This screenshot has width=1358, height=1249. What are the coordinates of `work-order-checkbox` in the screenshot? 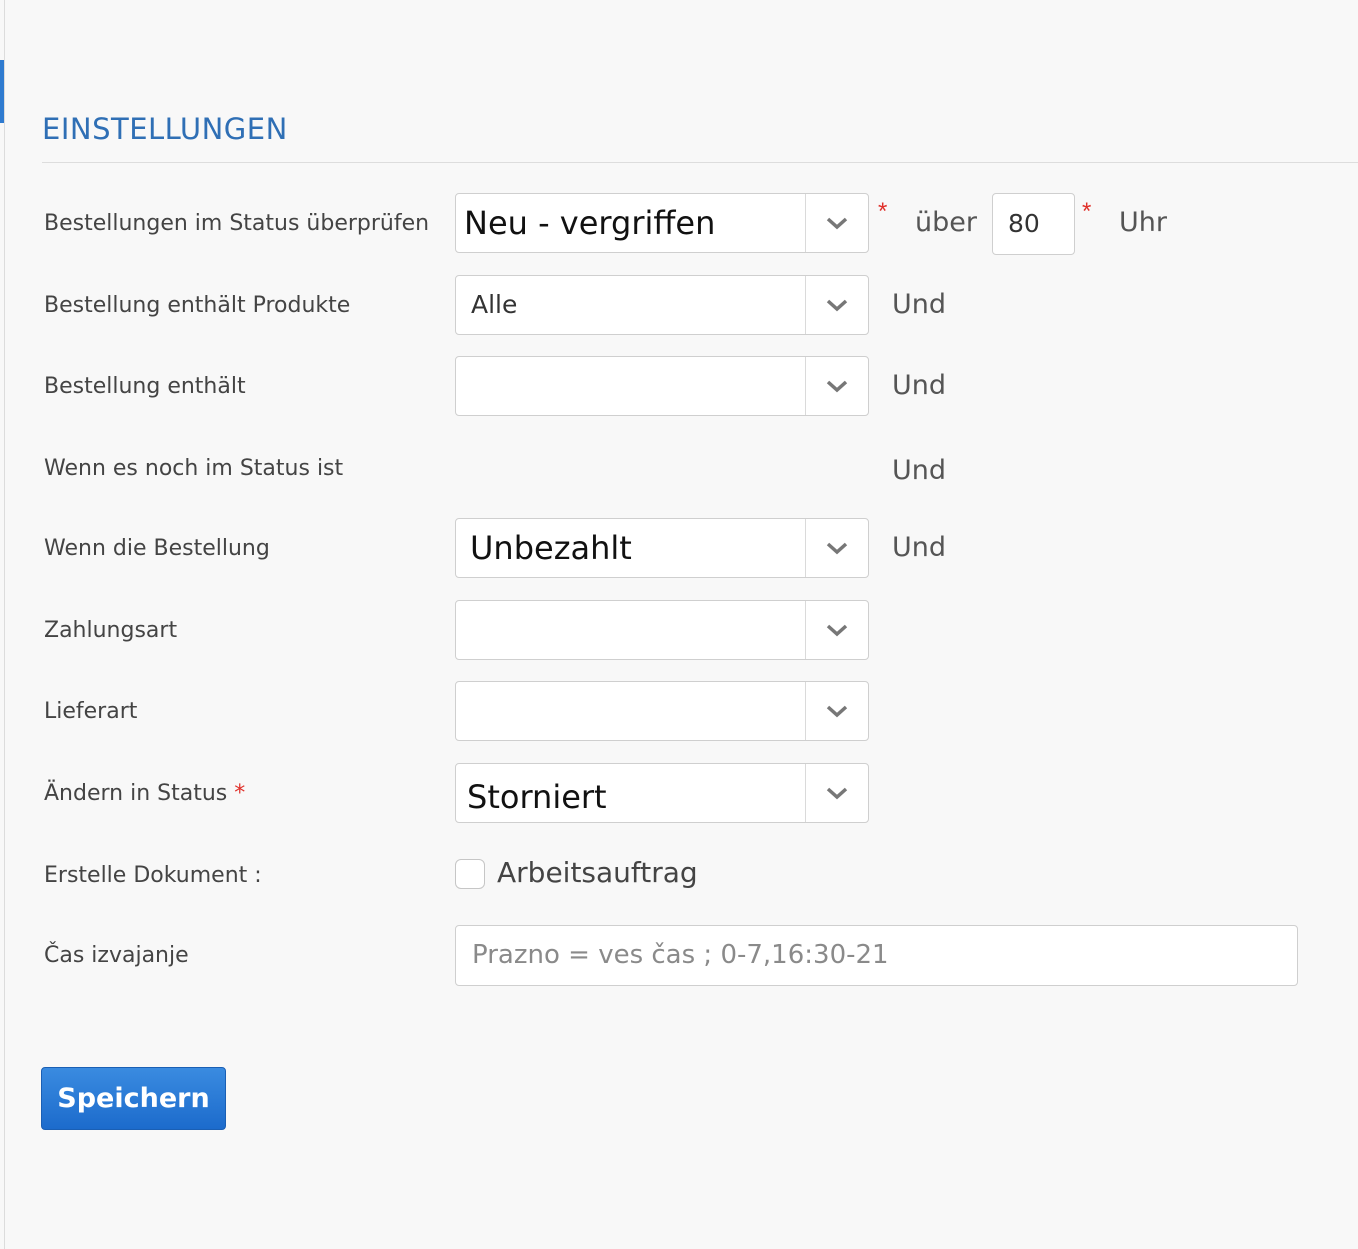 It's located at (470, 874).